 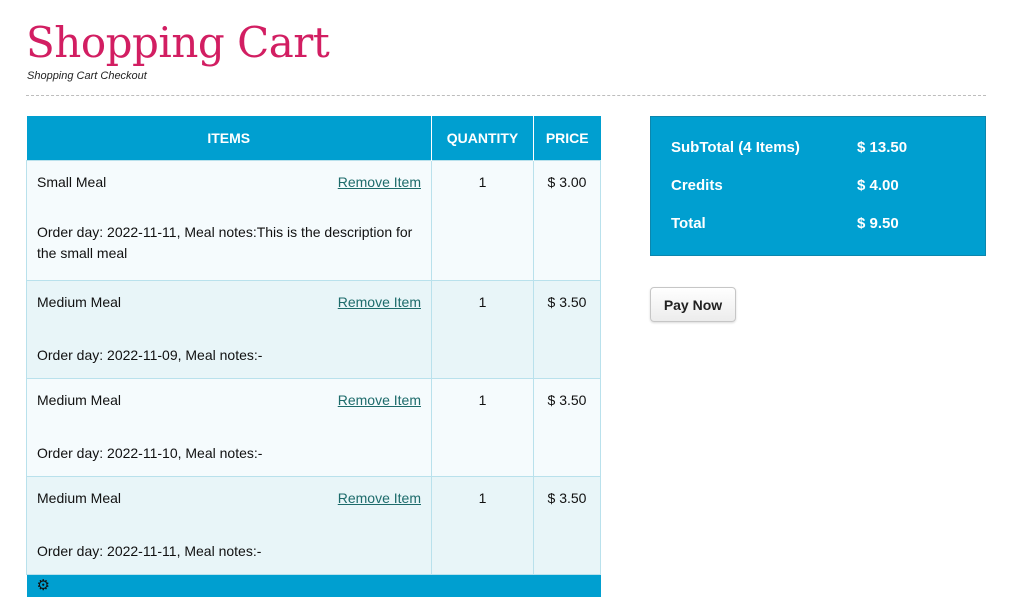 What do you see at coordinates (693, 304) in the screenshot?
I see `pay-now-button: Pay Now` at bounding box center [693, 304].